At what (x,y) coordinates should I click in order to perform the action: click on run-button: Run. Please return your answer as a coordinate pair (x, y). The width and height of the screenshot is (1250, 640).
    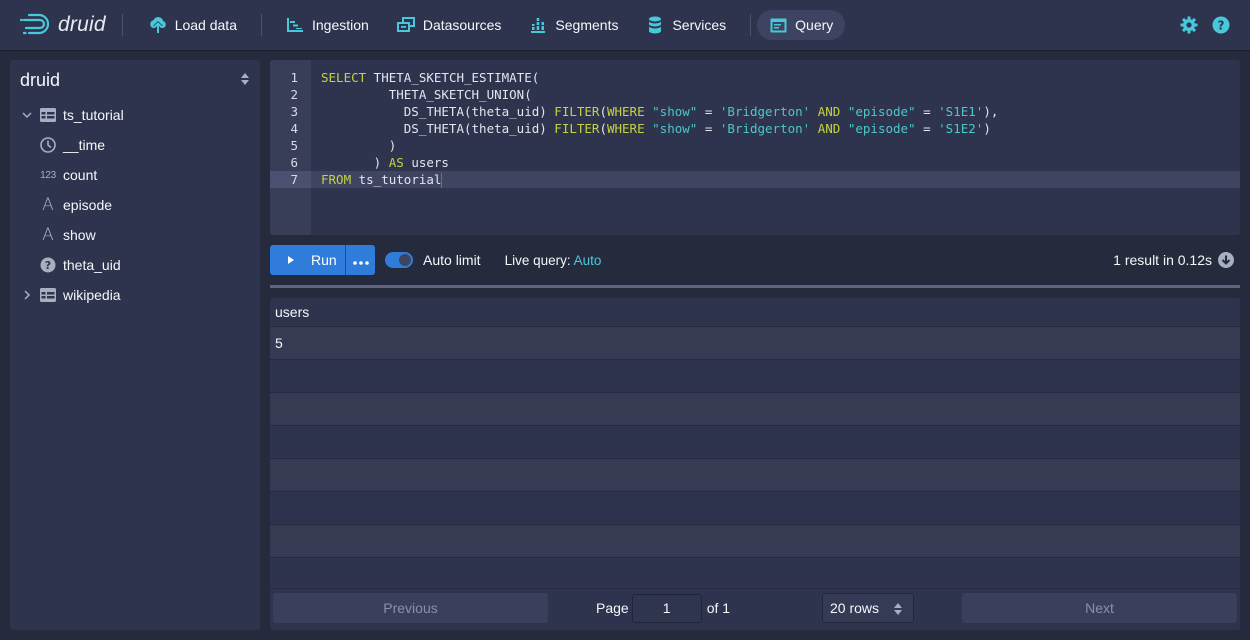
    Looking at the image, I should click on (307, 260).